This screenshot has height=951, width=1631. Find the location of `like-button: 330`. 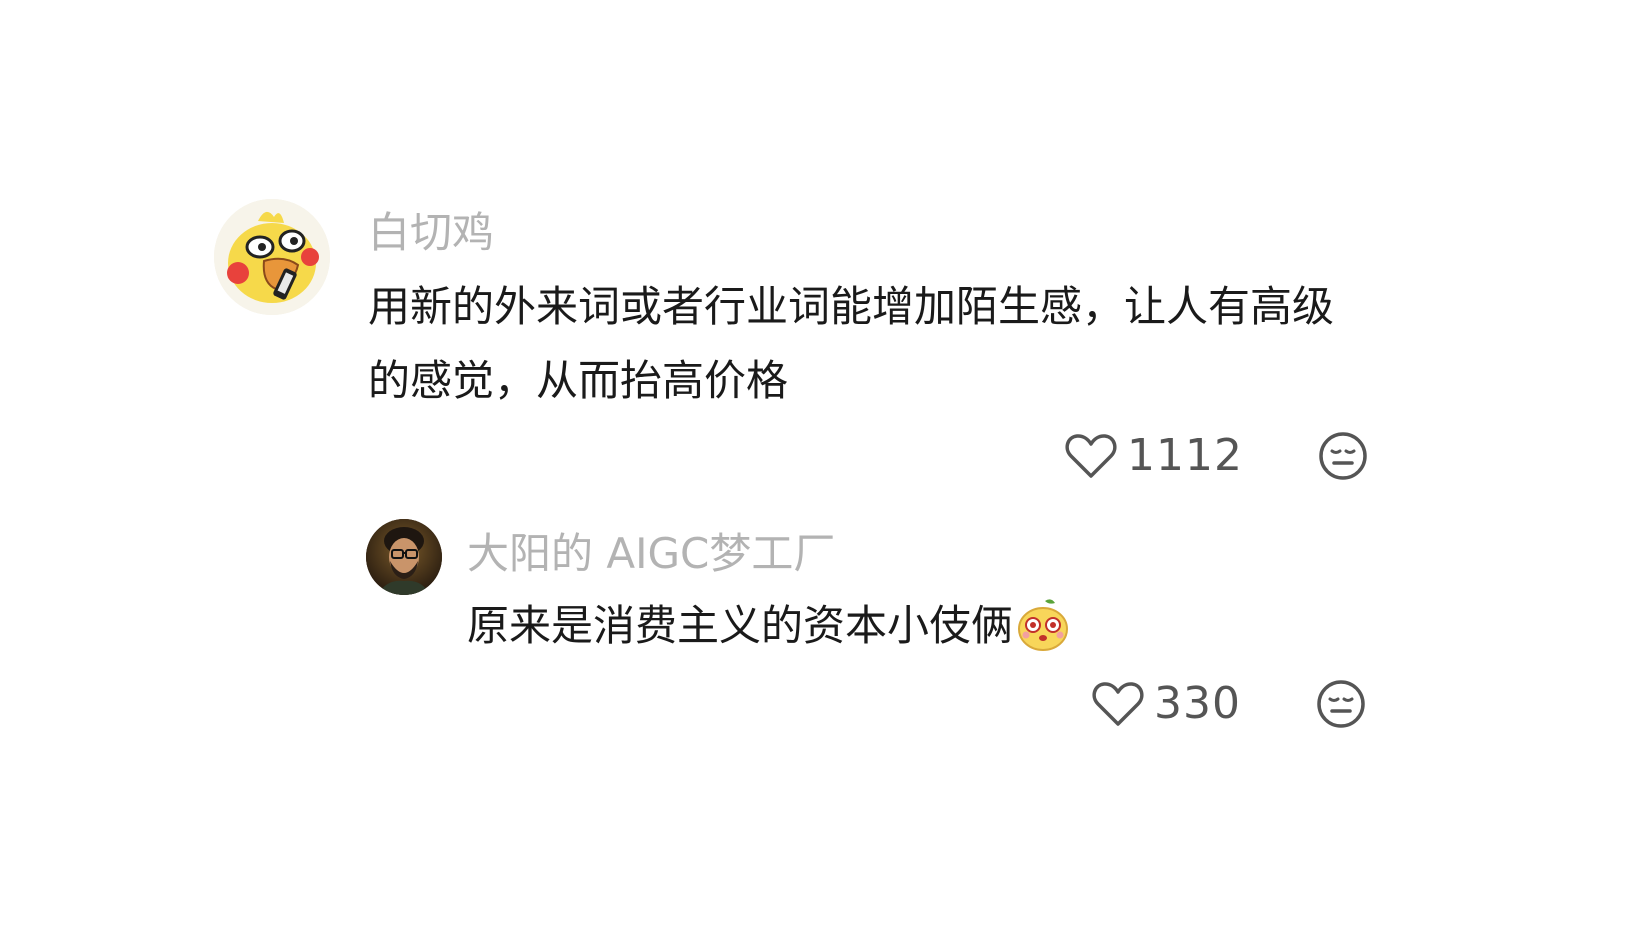

like-button: 330 is located at coordinates (1166, 704).